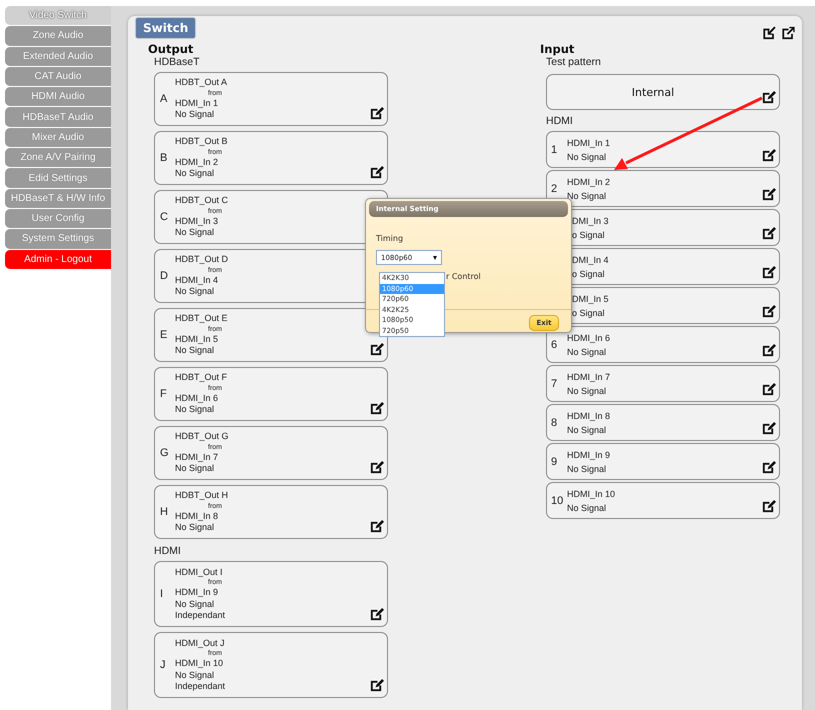 The height and width of the screenshot is (710, 815). Describe the element at coordinates (554, 150) in the screenshot. I see `input-number: 1` at that location.